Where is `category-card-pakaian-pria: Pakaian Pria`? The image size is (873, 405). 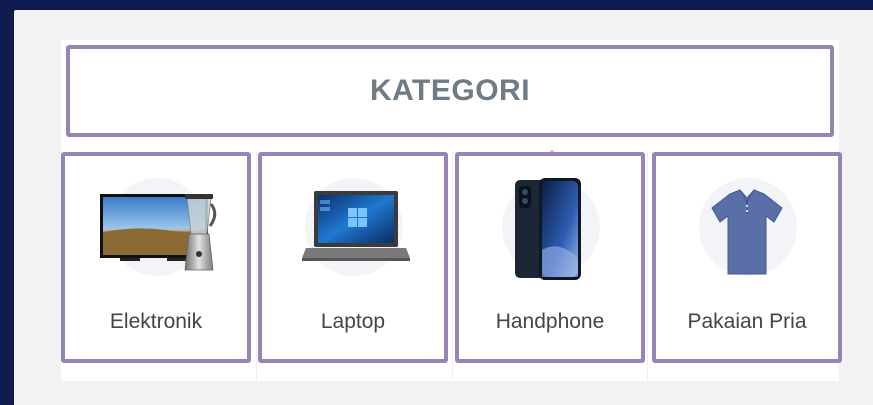 category-card-pakaian-pria: Pakaian Pria is located at coordinates (747, 257).